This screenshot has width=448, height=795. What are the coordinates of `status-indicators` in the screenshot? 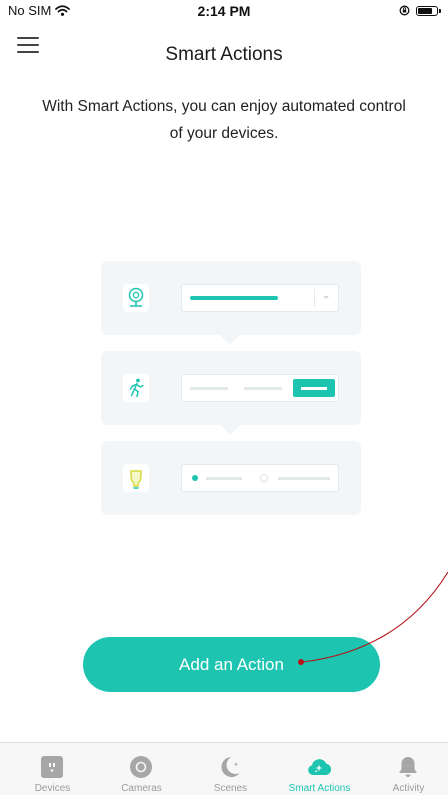 It's located at (420, 10).